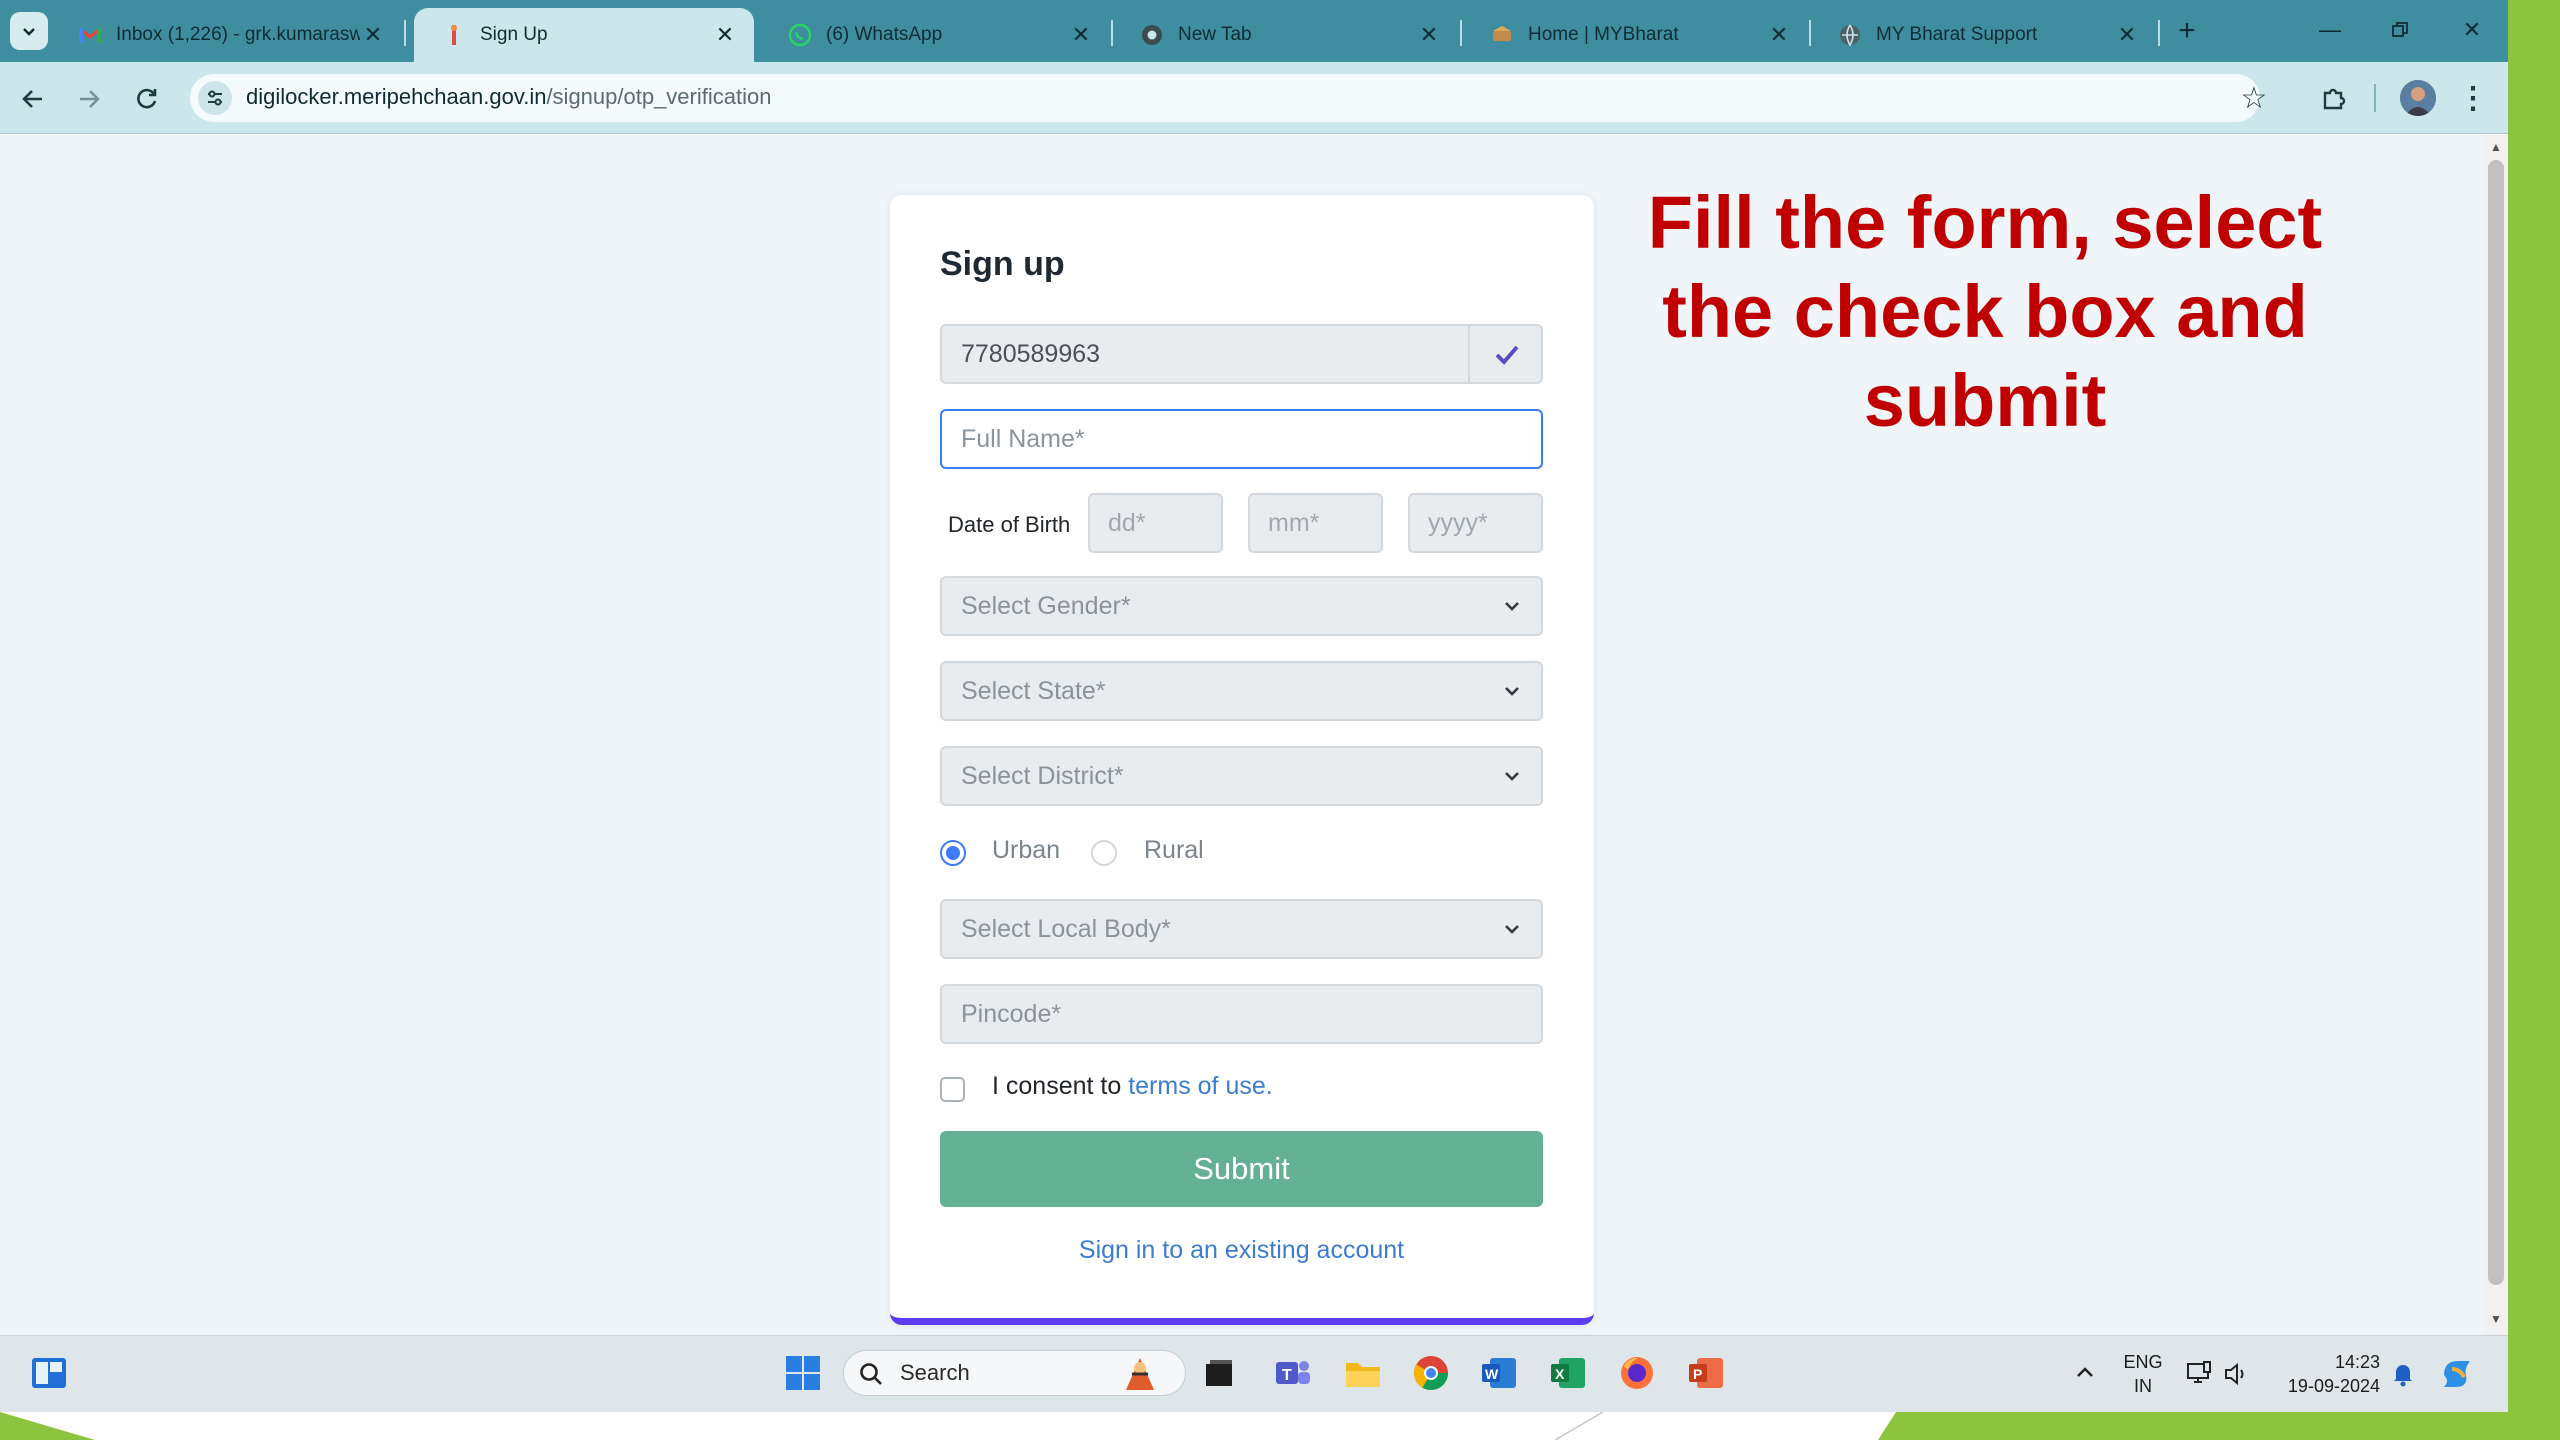 This screenshot has width=2560, height=1440. What do you see at coordinates (2496, 722) in the screenshot?
I see `scrollbar-thumb` at bounding box center [2496, 722].